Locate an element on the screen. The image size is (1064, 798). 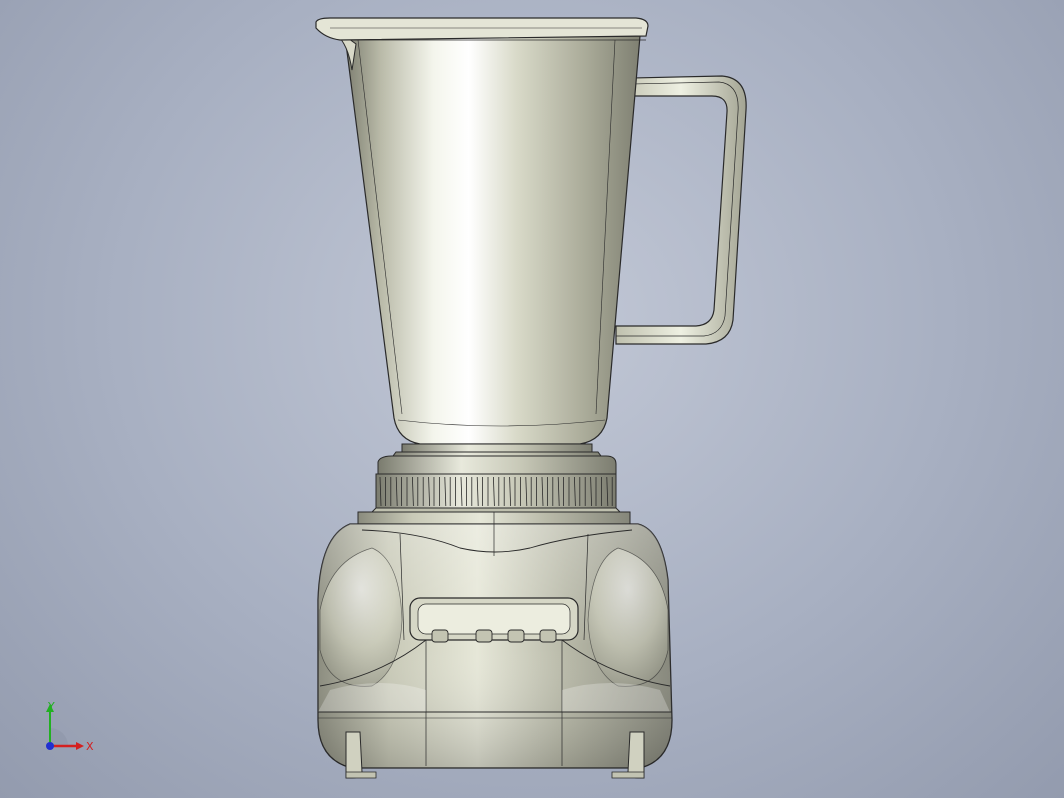
x-axis-label: X is located at coordinates (90, 746).